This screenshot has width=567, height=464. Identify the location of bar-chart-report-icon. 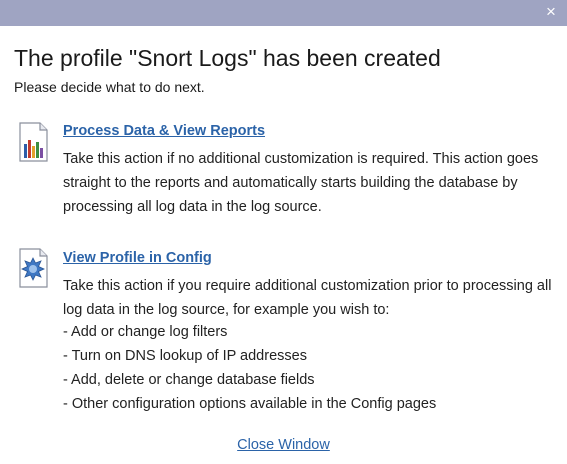
(33, 142).